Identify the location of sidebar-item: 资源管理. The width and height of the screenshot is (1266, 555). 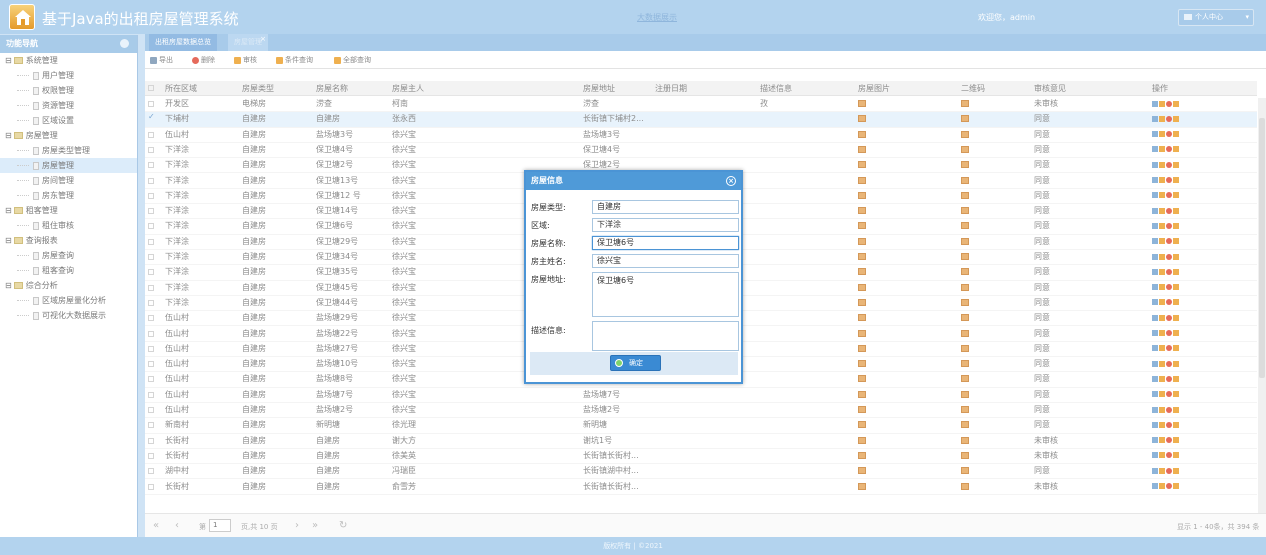
(68, 105).